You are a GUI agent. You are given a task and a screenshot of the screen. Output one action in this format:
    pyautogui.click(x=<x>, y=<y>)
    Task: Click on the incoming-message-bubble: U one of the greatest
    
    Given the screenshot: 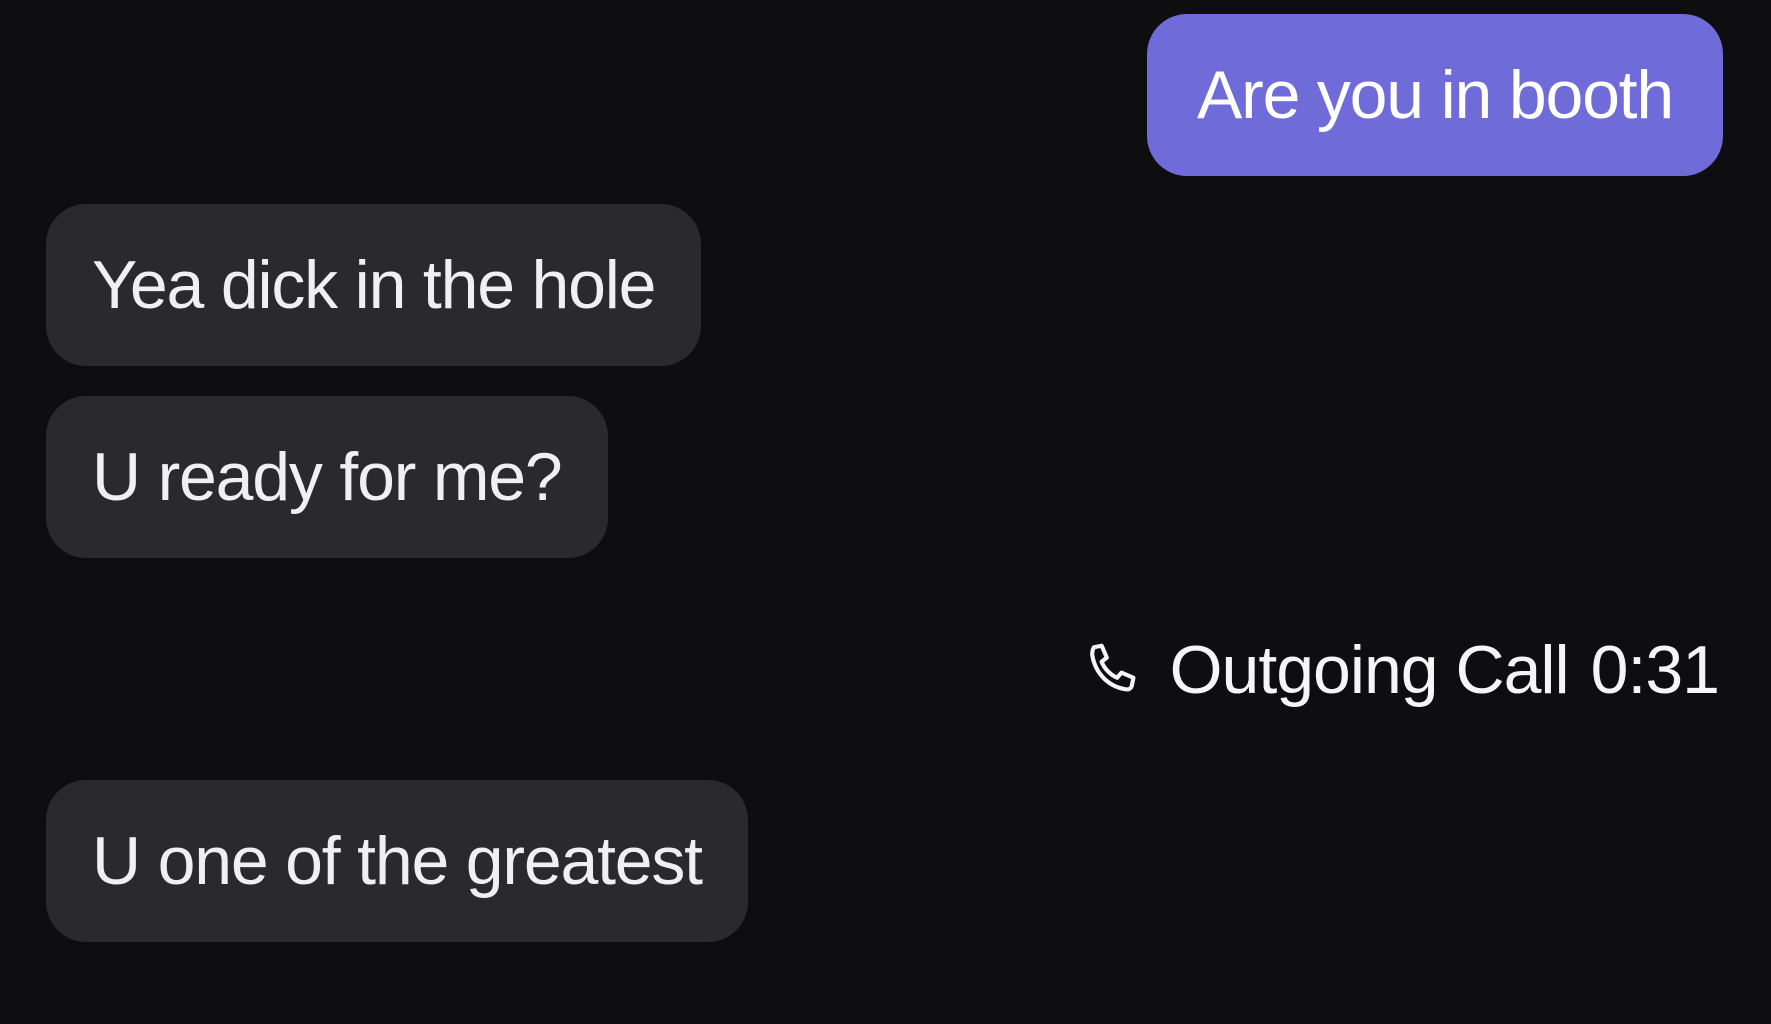 What is the action you would take?
    pyautogui.click(x=397, y=861)
    